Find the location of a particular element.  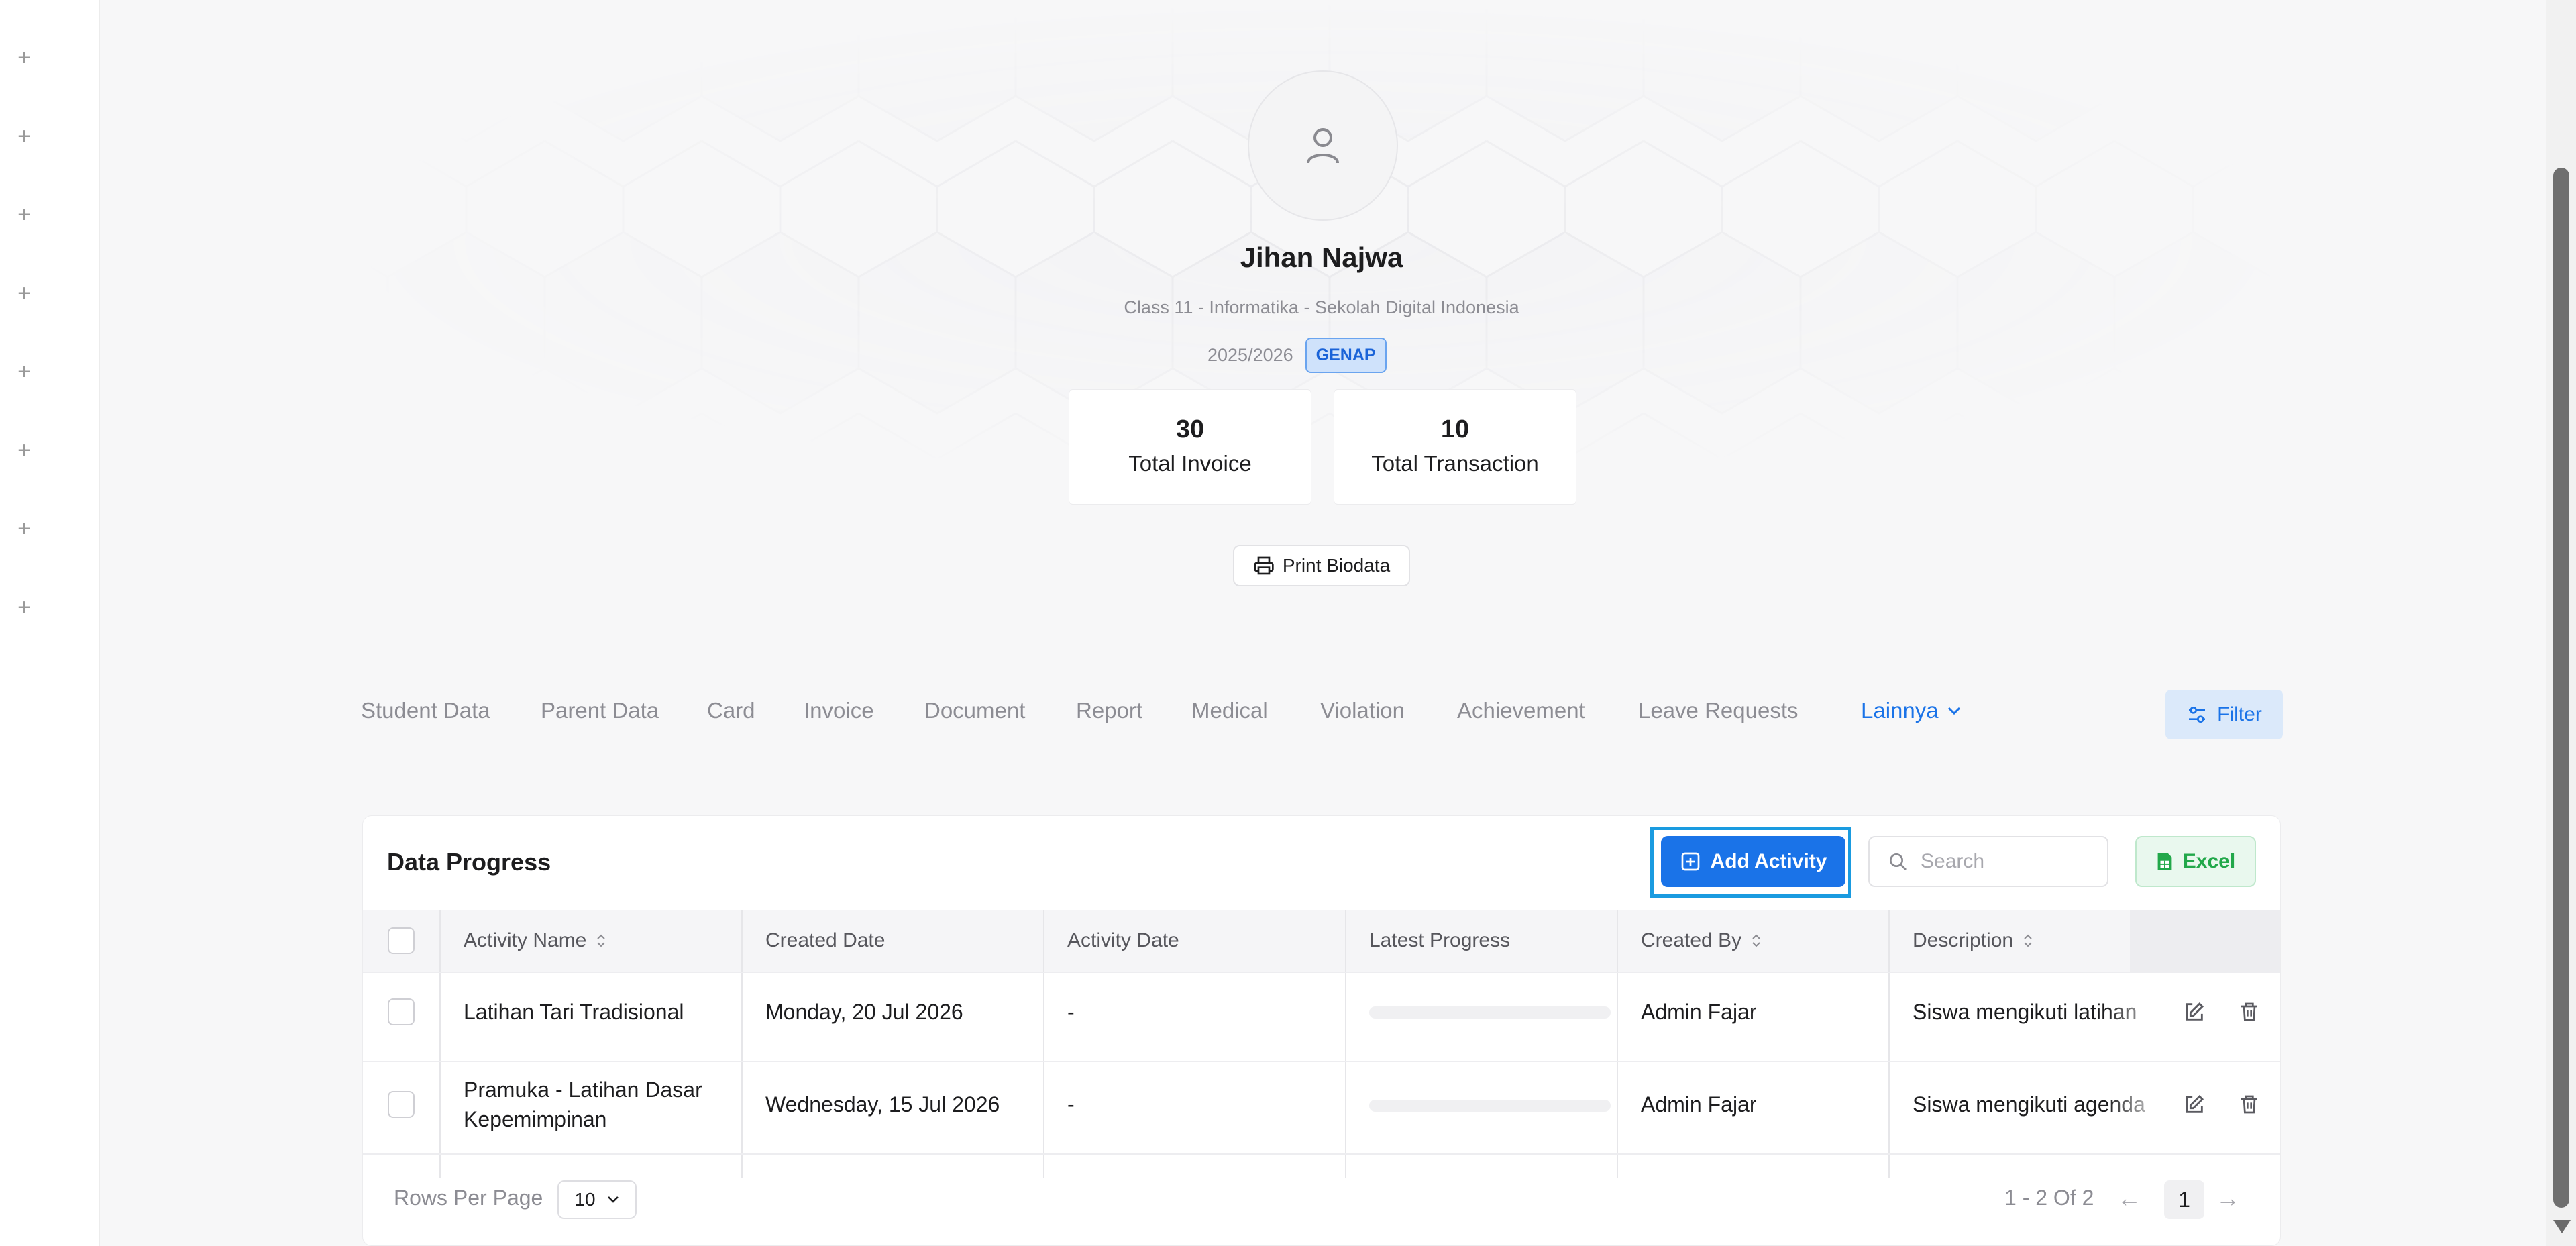

student-name: Jihan Najwa is located at coordinates (1321, 257).